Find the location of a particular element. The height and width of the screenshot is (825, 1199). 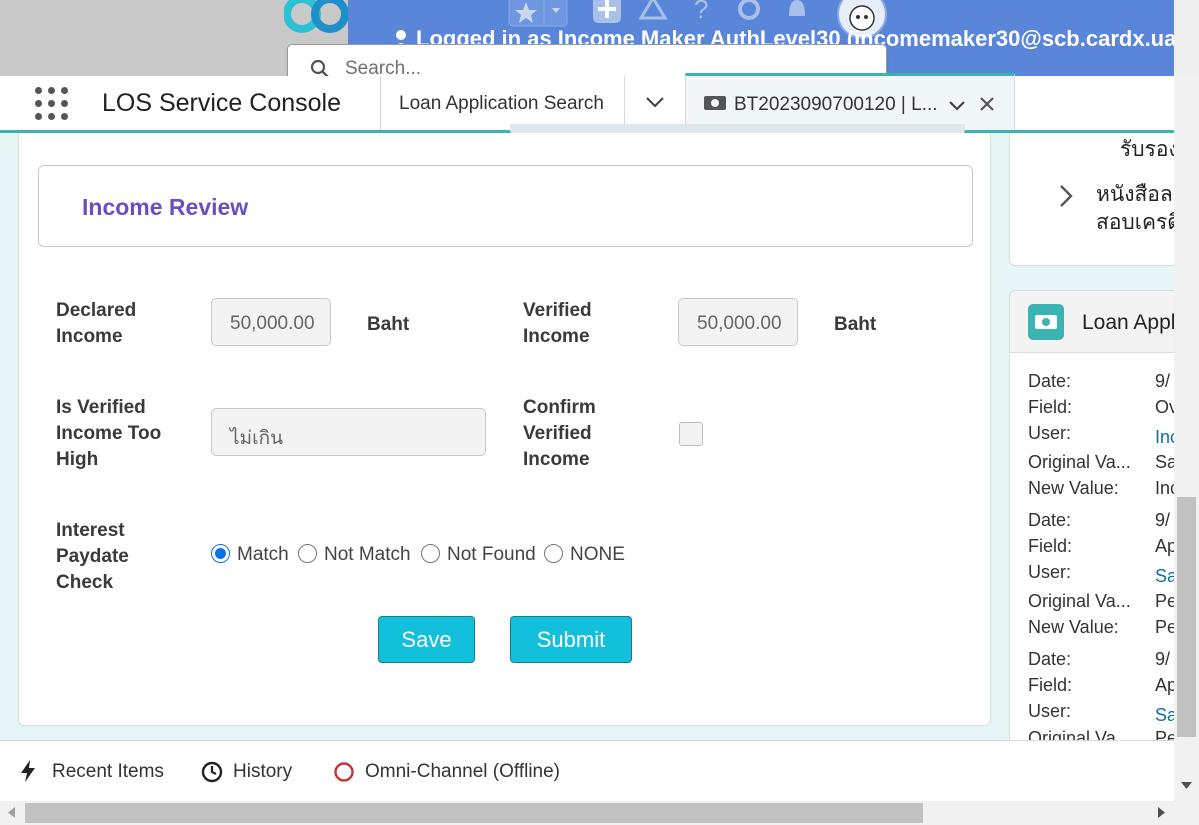

declared-income-label: Declared Income is located at coordinates (96, 323).